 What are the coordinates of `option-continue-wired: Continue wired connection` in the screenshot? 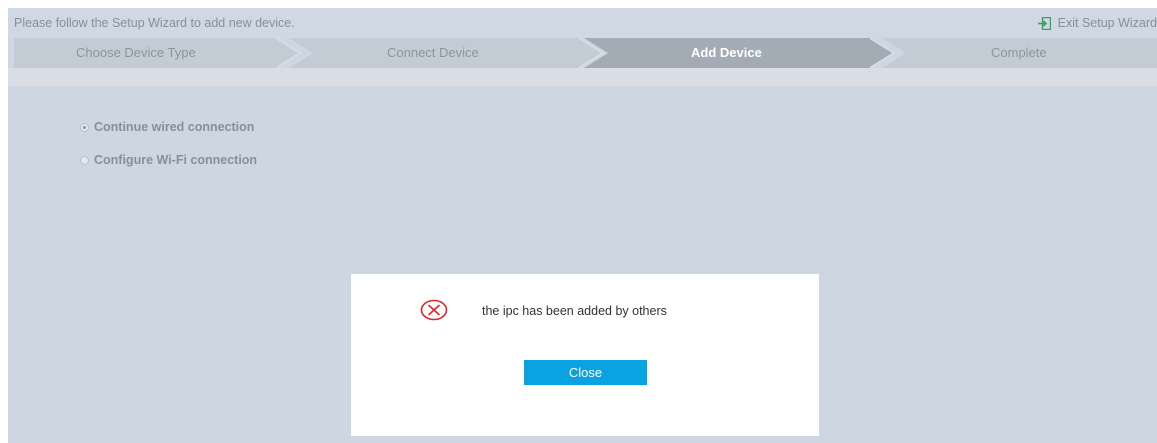 It's located at (167, 127).